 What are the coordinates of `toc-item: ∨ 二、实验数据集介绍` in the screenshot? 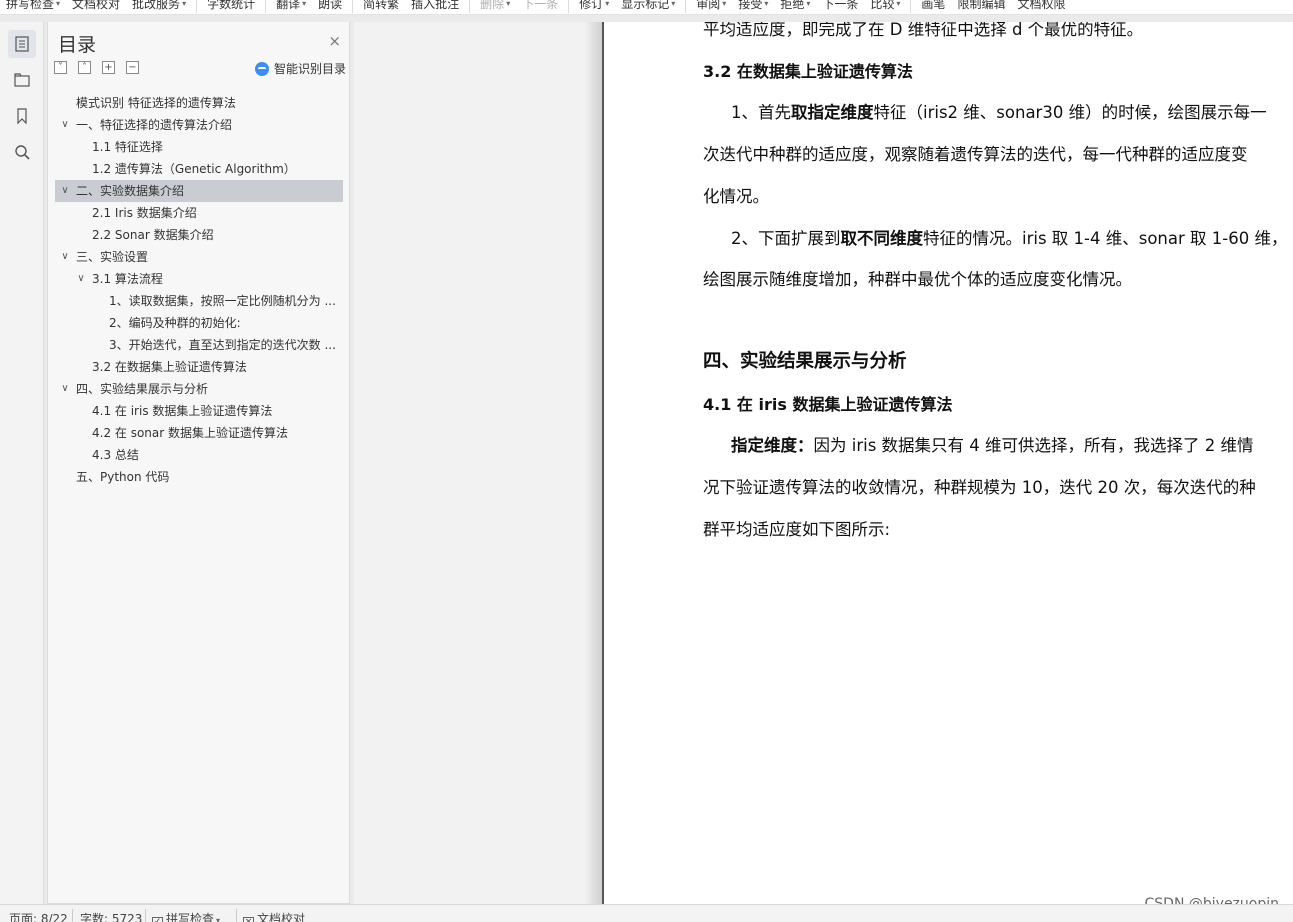 It's located at (199, 191).